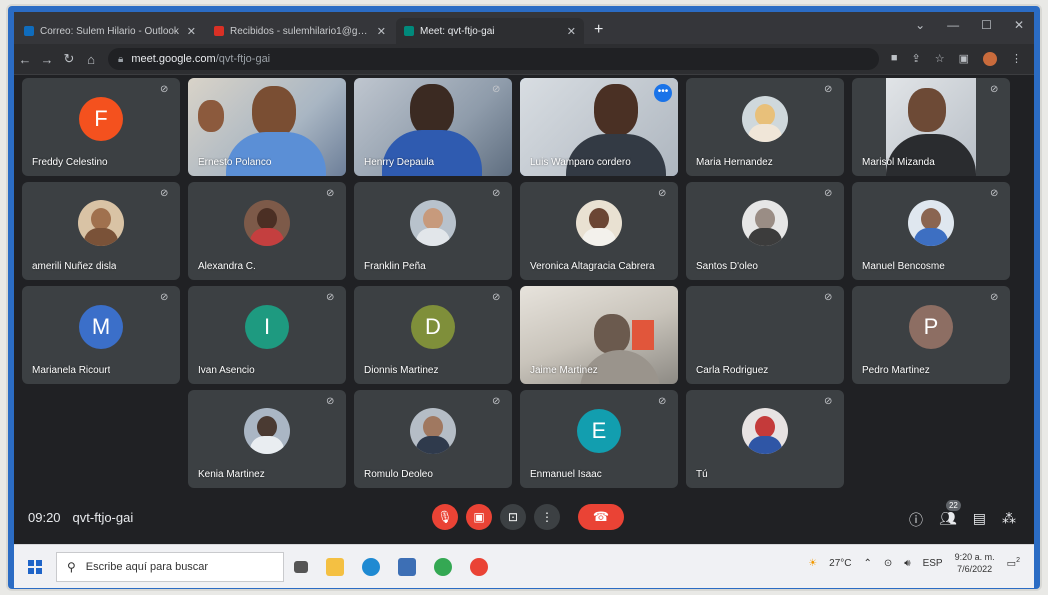 The height and width of the screenshot is (595, 1048). Describe the element at coordinates (953, 25) in the screenshot. I see `minimize-button: —` at that location.